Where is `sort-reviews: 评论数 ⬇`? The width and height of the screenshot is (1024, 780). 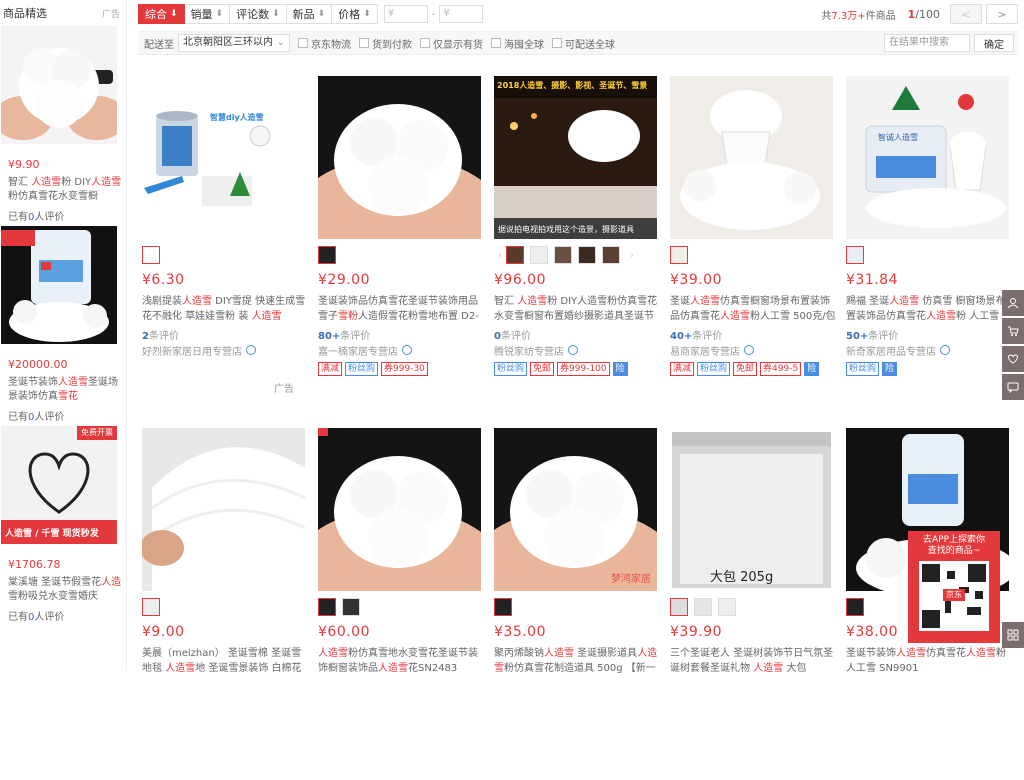
sort-reviews: 评论数 ⬇ is located at coordinates (258, 14).